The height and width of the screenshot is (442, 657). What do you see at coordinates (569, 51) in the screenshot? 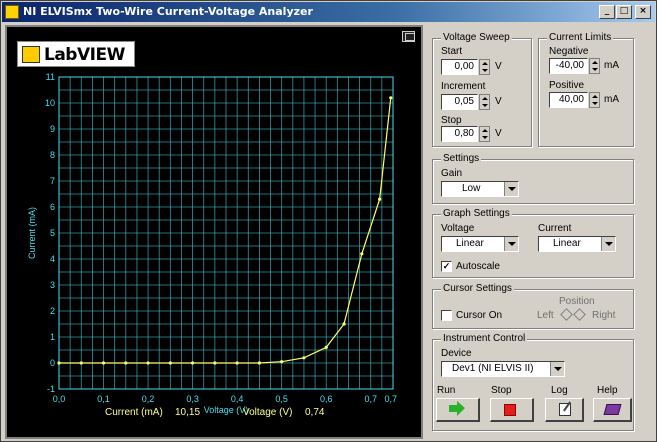
I see `negative-label: Negative` at bounding box center [569, 51].